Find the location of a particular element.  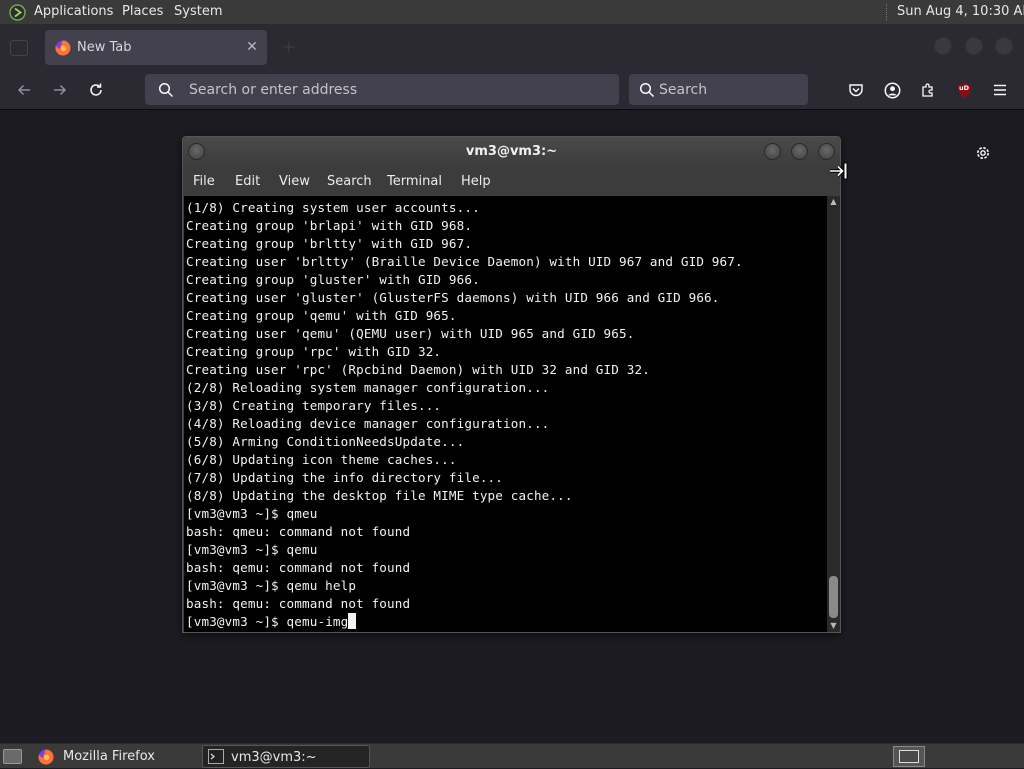

close-window-button is located at coordinates (1004, 46).